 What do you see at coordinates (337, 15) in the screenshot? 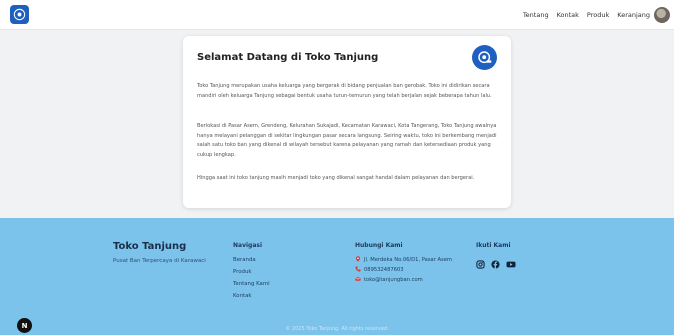
I see `top-navbar: Tentang Kontak Produk Keranjang` at bounding box center [337, 15].